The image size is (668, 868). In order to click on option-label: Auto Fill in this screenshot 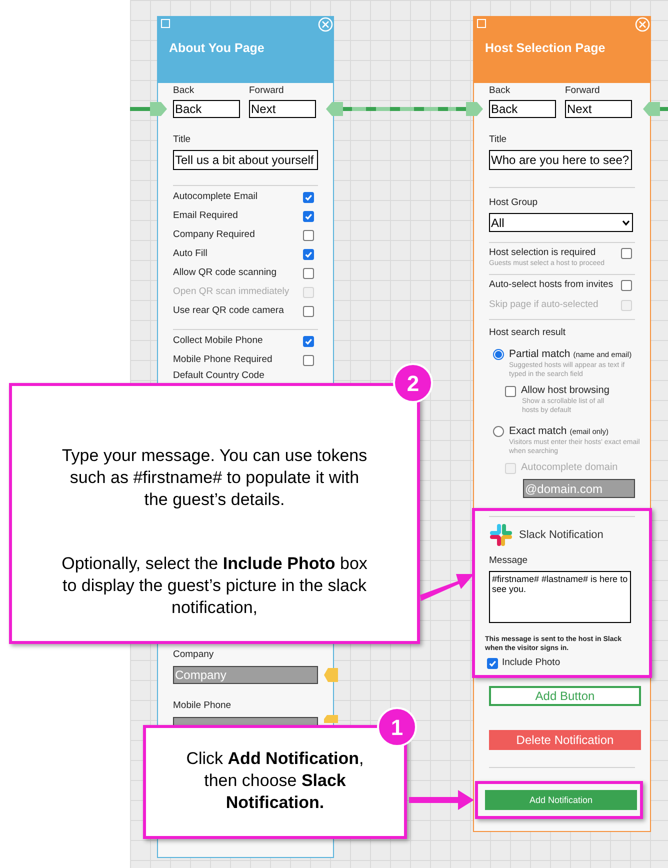, I will do `click(190, 254)`.